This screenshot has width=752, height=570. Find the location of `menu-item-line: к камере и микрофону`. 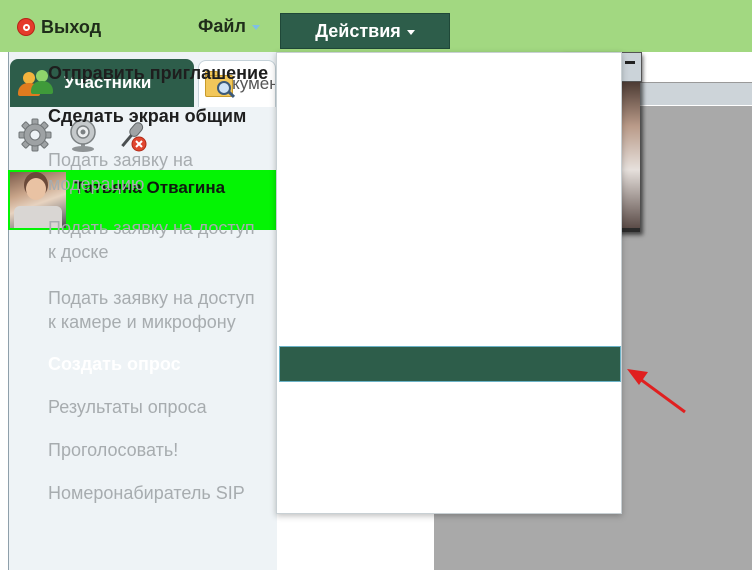

menu-item-line: к камере и микрофону is located at coordinates (142, 322).